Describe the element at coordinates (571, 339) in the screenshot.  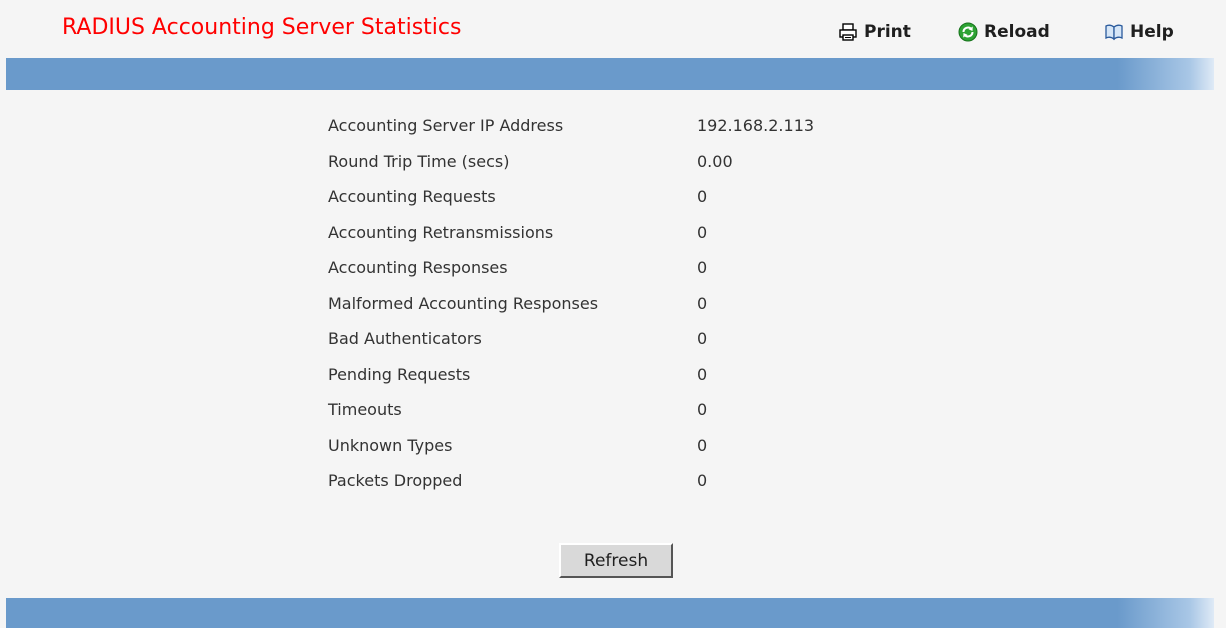
I see `stat-row-bad-authenticators: Bad Authenticators 0` at that location.